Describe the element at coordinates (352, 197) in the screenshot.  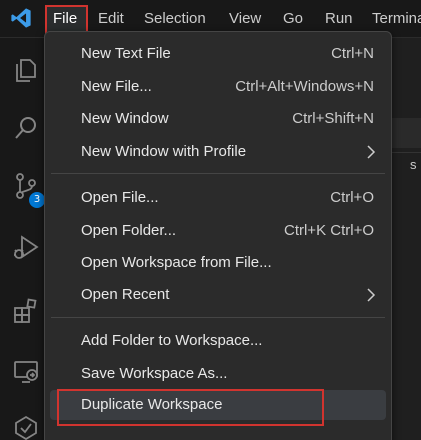
I see `menu-item-shortcut: Ctrl+O` at that location.